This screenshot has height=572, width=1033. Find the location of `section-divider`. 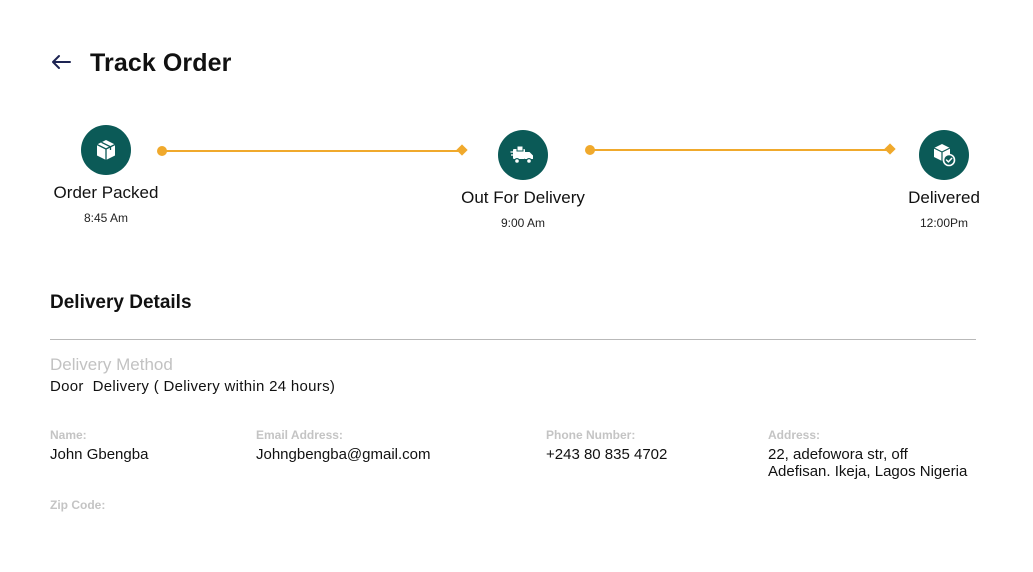

section-divider is located at coordinates (513, 339).